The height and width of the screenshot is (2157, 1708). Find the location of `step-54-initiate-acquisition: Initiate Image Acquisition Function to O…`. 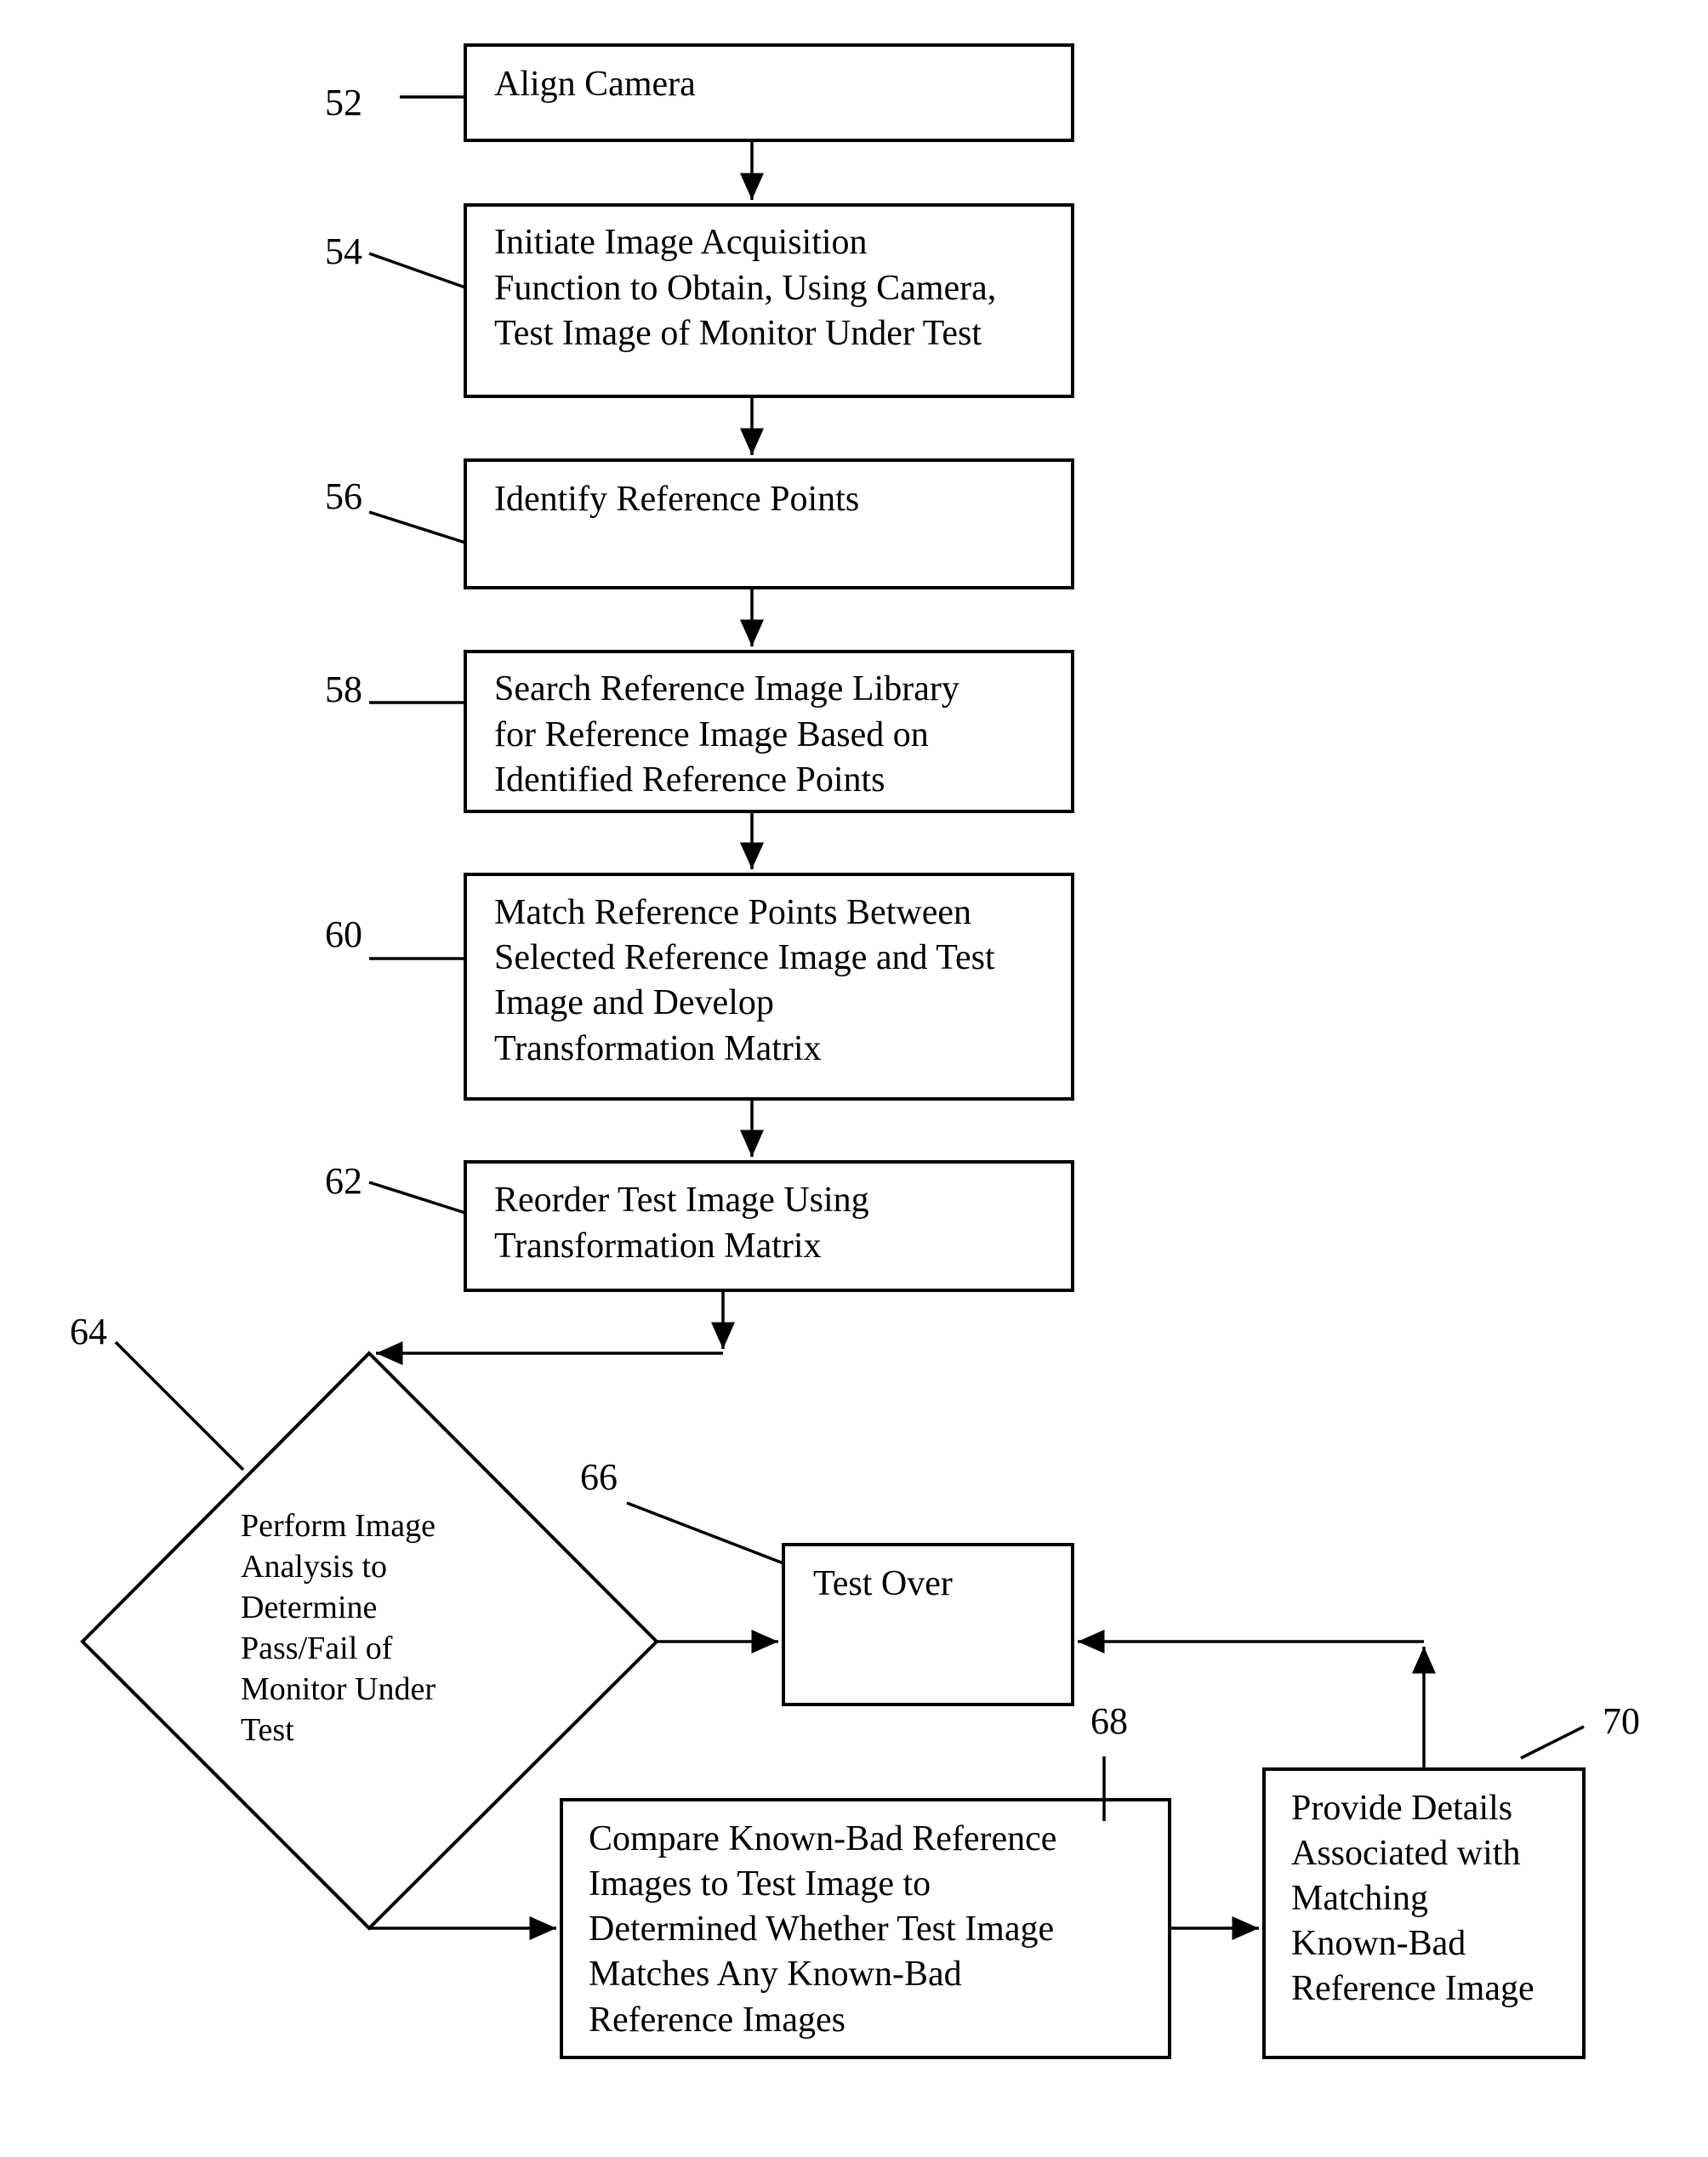

step-54-initiate-acquisition: Initiate Image Acquisition Function to O… is located at coordinates (769, 300).